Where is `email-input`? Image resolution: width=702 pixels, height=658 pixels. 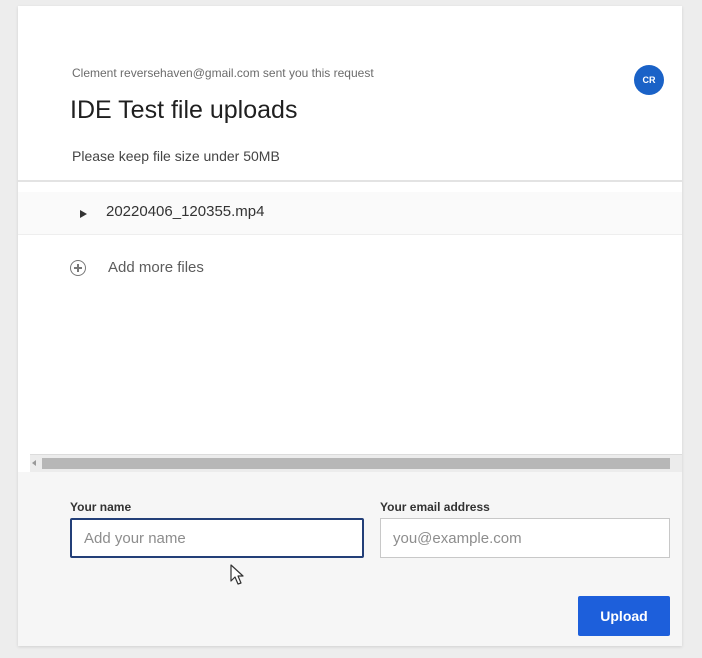 email-input is located at coordinates (525, 538).